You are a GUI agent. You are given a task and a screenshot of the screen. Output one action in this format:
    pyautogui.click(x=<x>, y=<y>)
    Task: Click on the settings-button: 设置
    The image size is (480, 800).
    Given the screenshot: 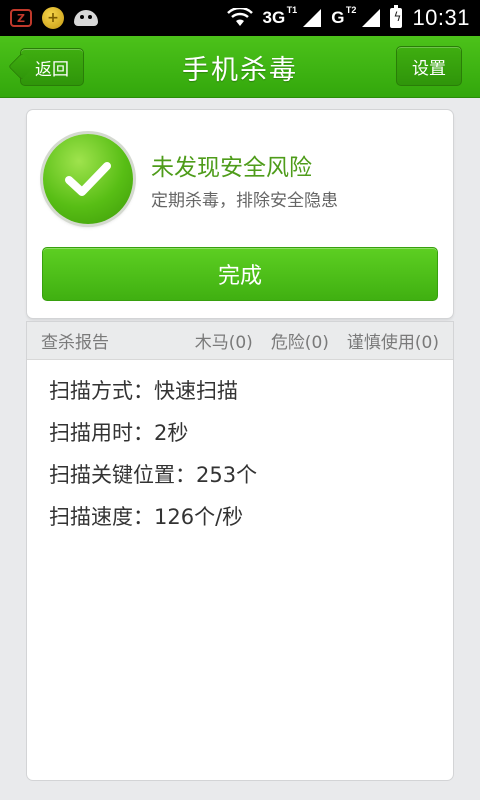 What is the action you would take?
    pyautogui.click(x=429, y=66)
    